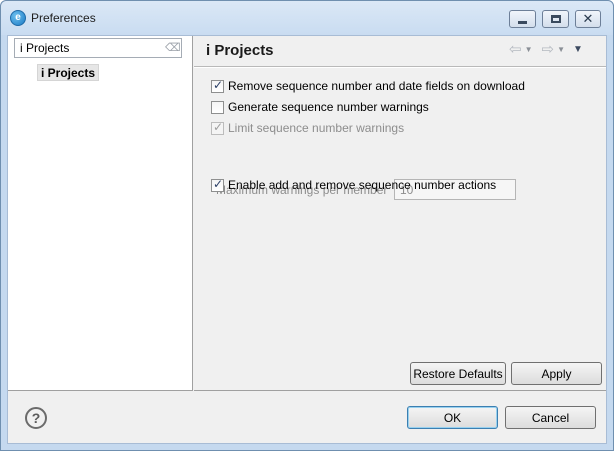 The width and height of the screenshot is (614, 451). I want to click on maximize-button, so click(555, 19).